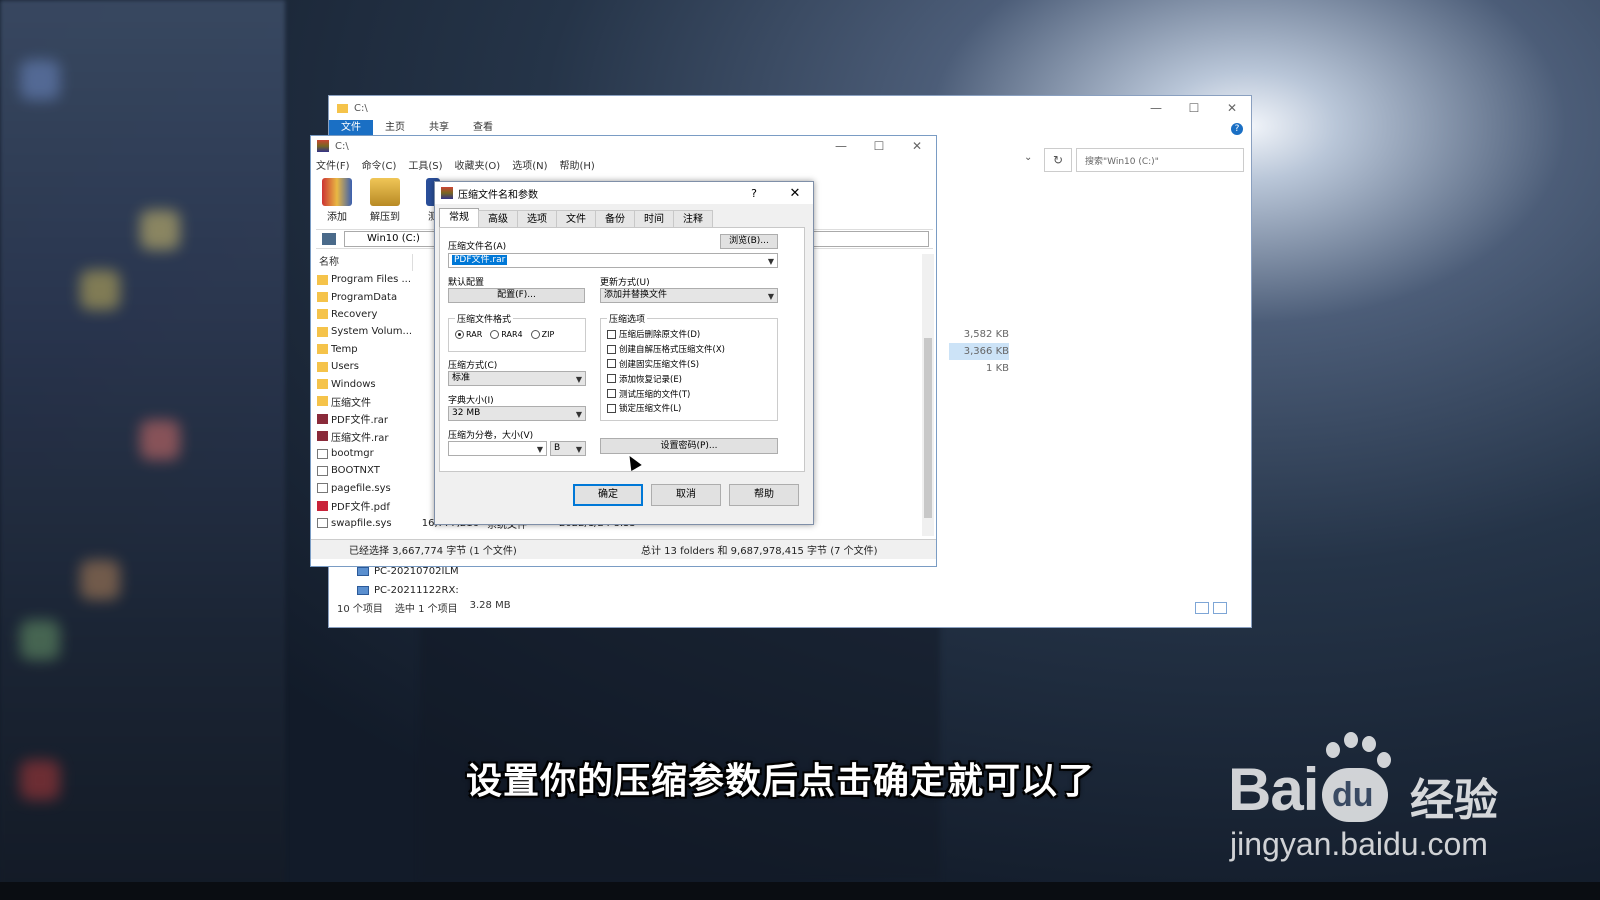 This screenshot has height=900, width=1600. What do you see at coordinates (608, 495) in the screenshot?
I see `ok-button: 确定` at bounding box center [608, 495].